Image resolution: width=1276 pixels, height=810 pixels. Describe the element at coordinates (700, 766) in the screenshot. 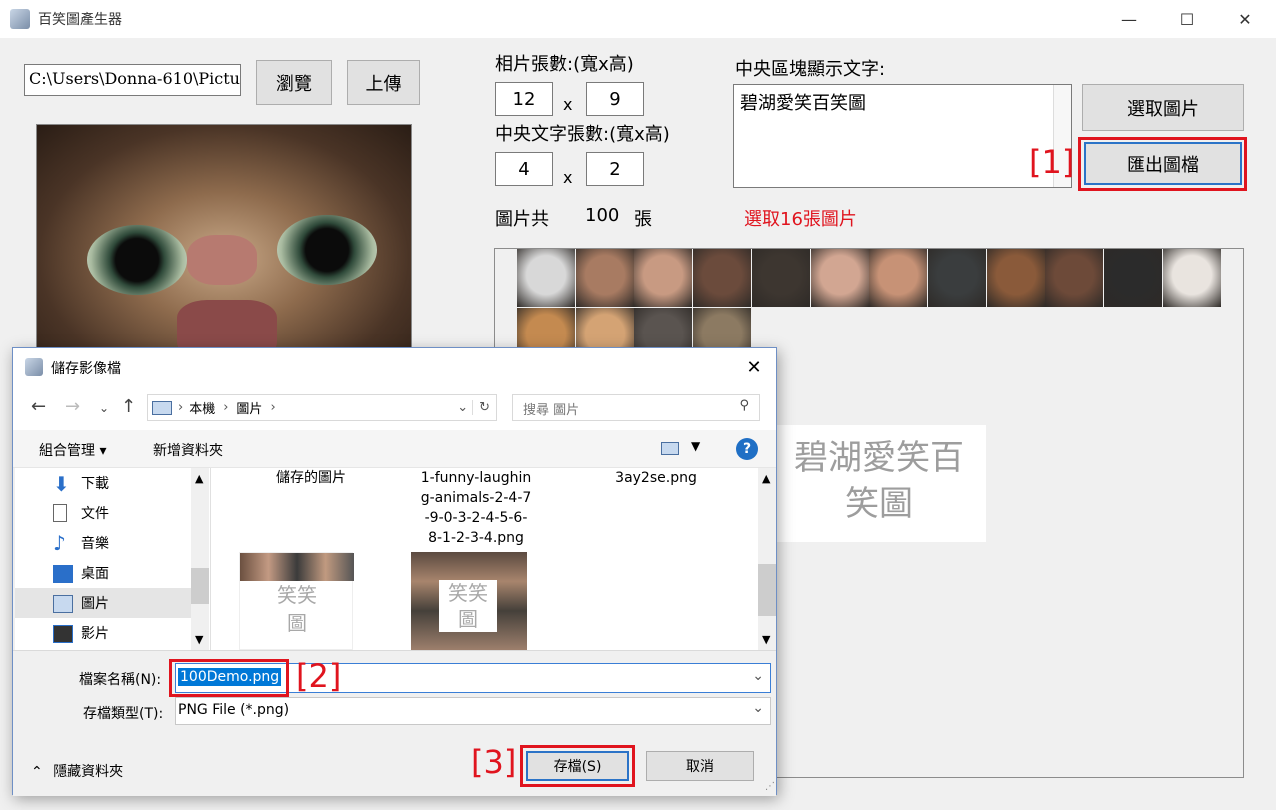

I see `cancel-button: 取消` at that location.